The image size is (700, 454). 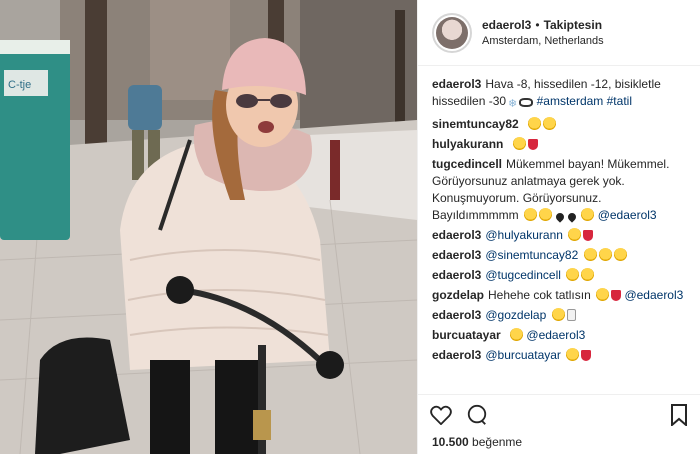 I want to click on comment-item: edaerol3 @burcuatayar, so click(x=559, y=355).